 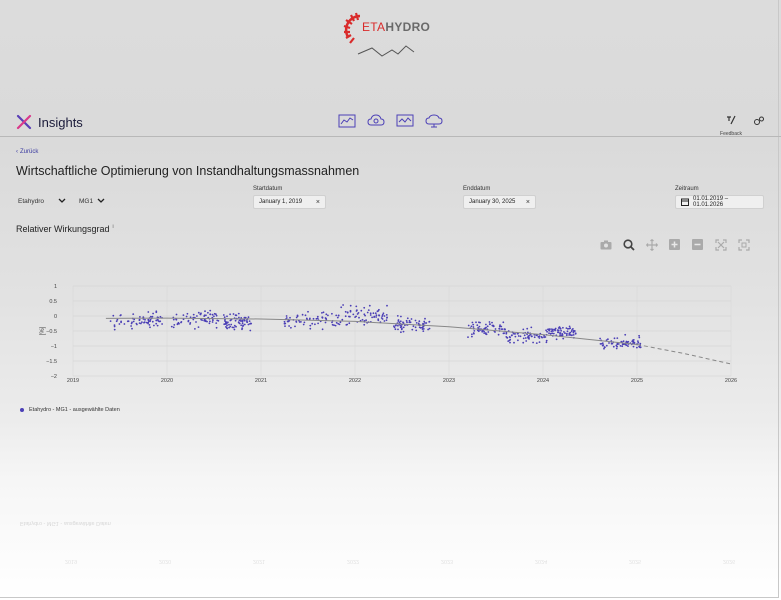 I want to click on brand-title: Insights, so click(x=60, y=122).